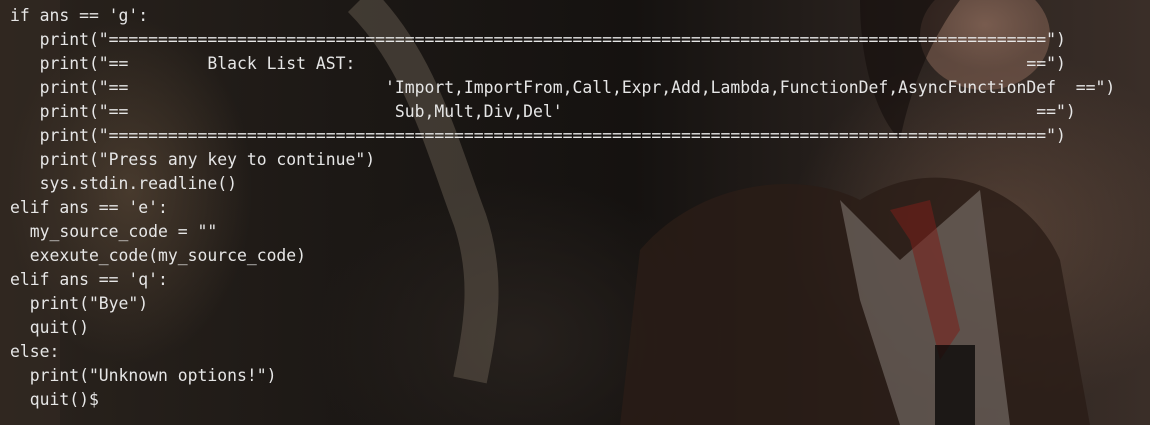 Image resolution: width=1150 pixels, height=425 pixels. What do you see at coordinates (543, 111) in the screenshot?
I see `code-line: print("== Sub,Mult,Div,Del' ==")` at bounding box center [543, 111].